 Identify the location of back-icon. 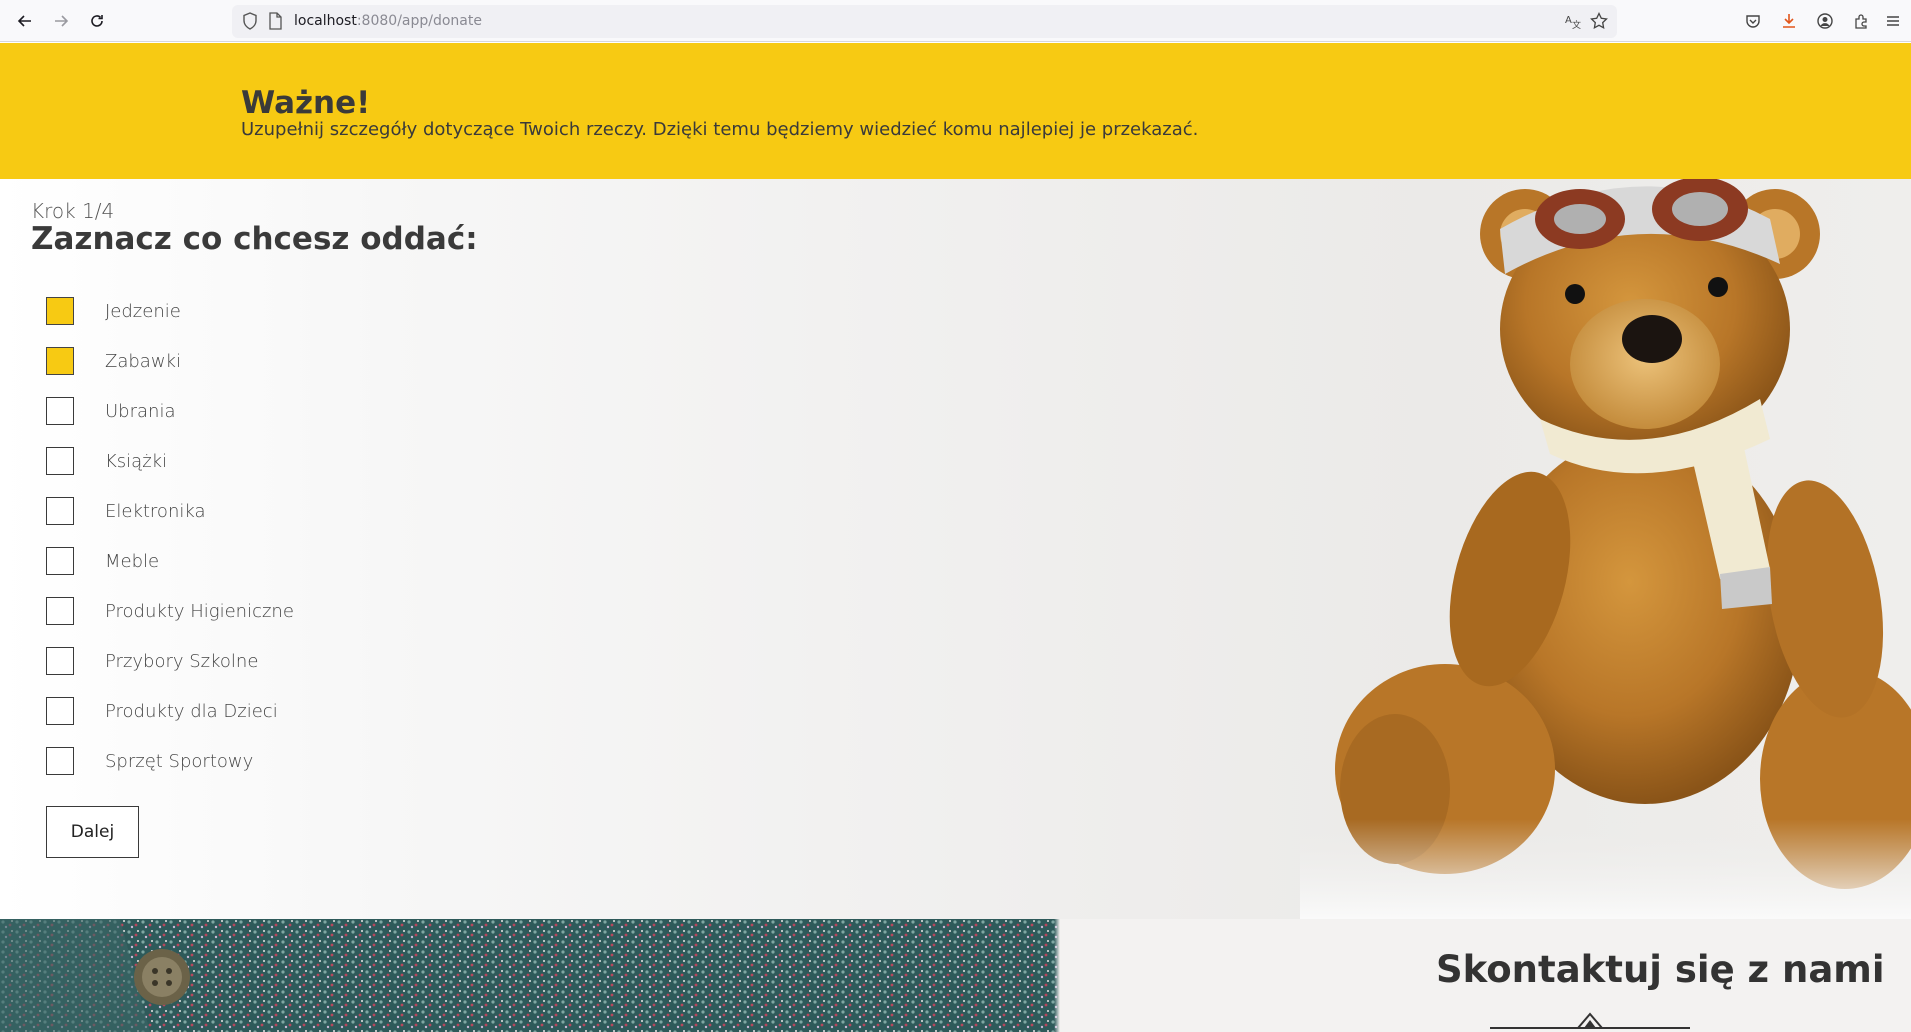
(25, 21).